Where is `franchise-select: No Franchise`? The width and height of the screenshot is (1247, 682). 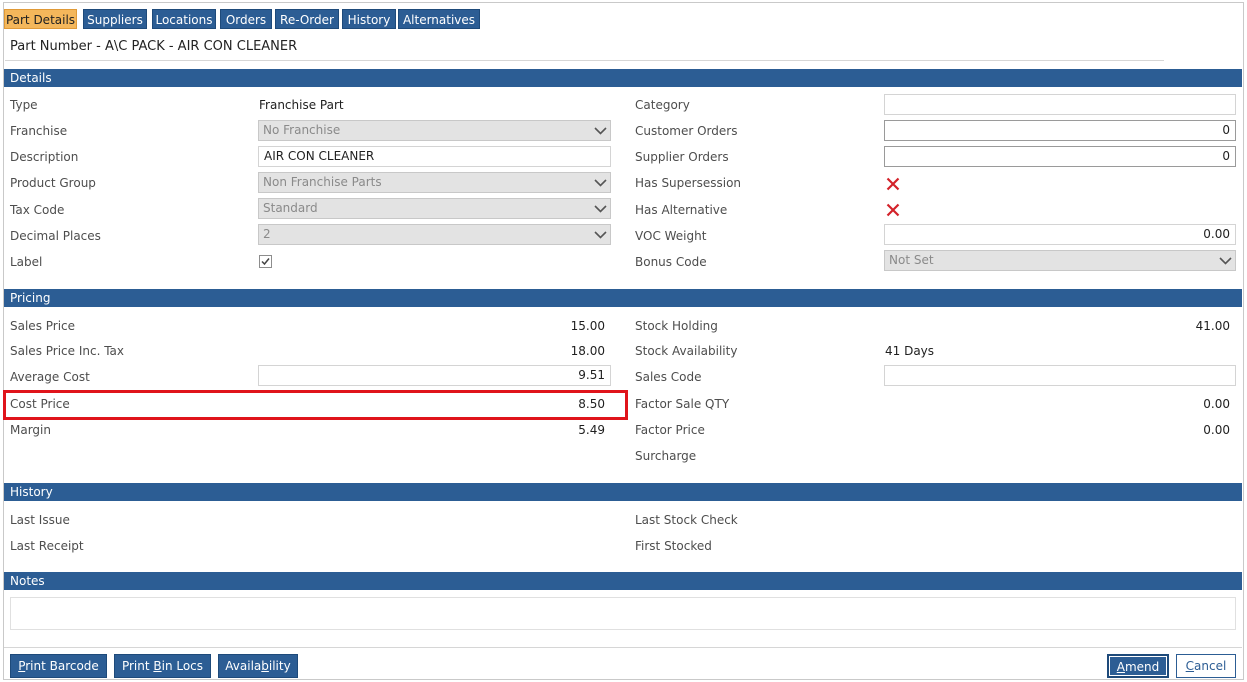
franchise-select: No Franchise is located at coordinates (434, 130).